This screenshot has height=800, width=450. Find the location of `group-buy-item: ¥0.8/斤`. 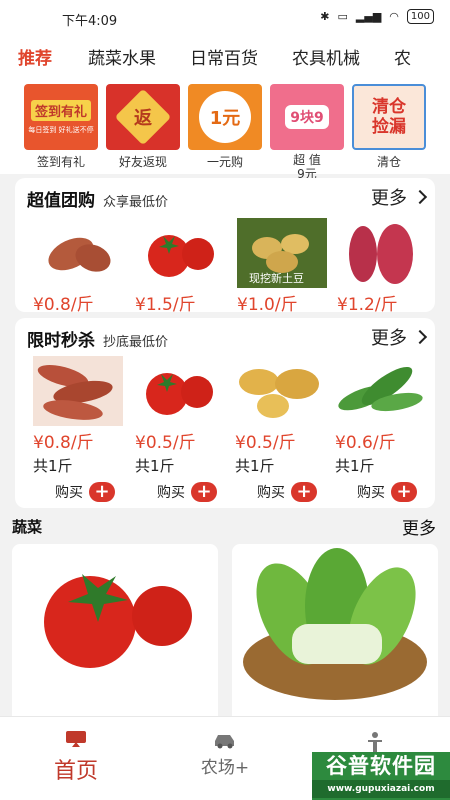

group-buy-item: ¥0.8/斤 is located at coordinates (79, 266).